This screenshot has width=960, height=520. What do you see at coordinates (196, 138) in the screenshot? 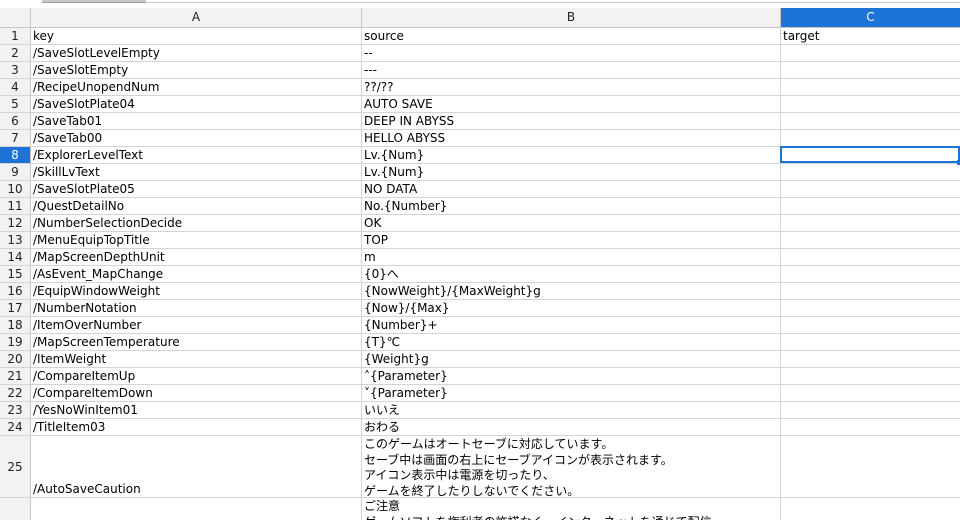
I see `cell-a: /SaveTab00` at bounding box center [196, 138].